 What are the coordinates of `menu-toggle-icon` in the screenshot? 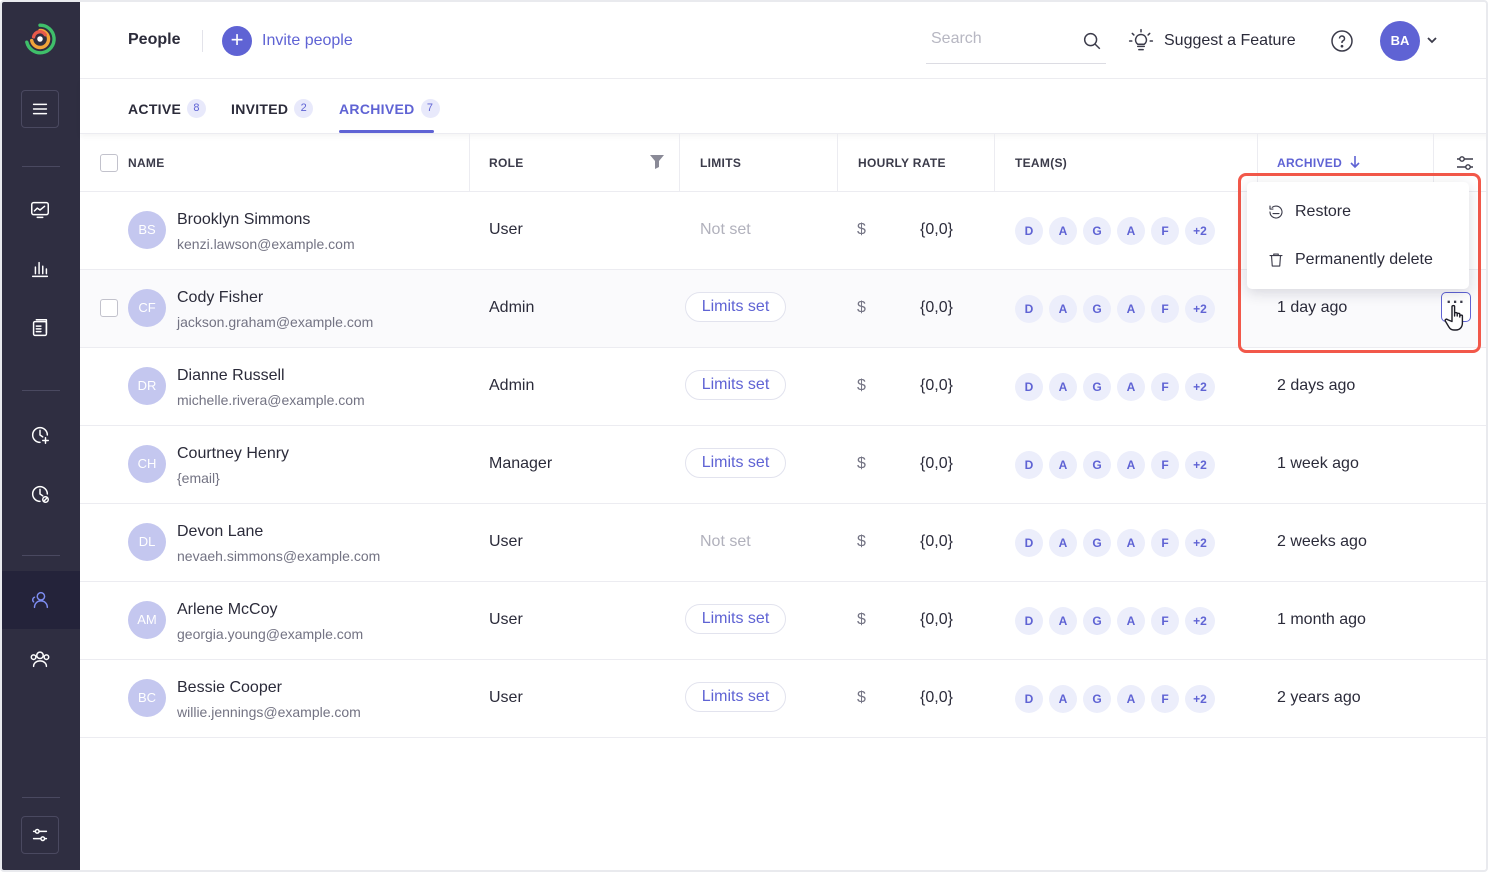 It's located at (40, 109).